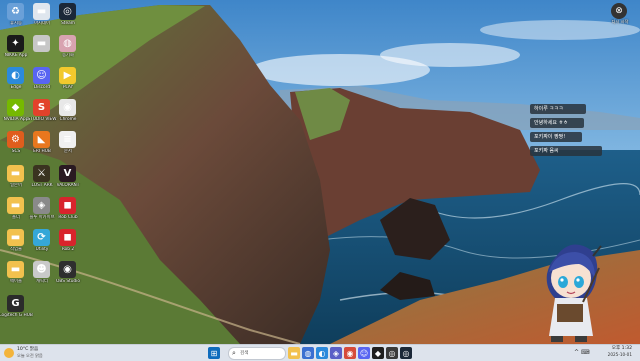  What do you see at coordinates (546, 151) in the screenshot?
I see `chat-message-text: 포키짜 음씨` at bounding box center [546, 151].